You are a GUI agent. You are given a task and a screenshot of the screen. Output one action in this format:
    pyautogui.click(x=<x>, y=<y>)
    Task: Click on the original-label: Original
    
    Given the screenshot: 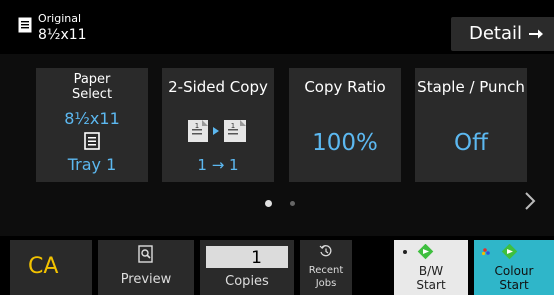 What is the action you would take?
    pyautogui.click(x=60, y=18)
    